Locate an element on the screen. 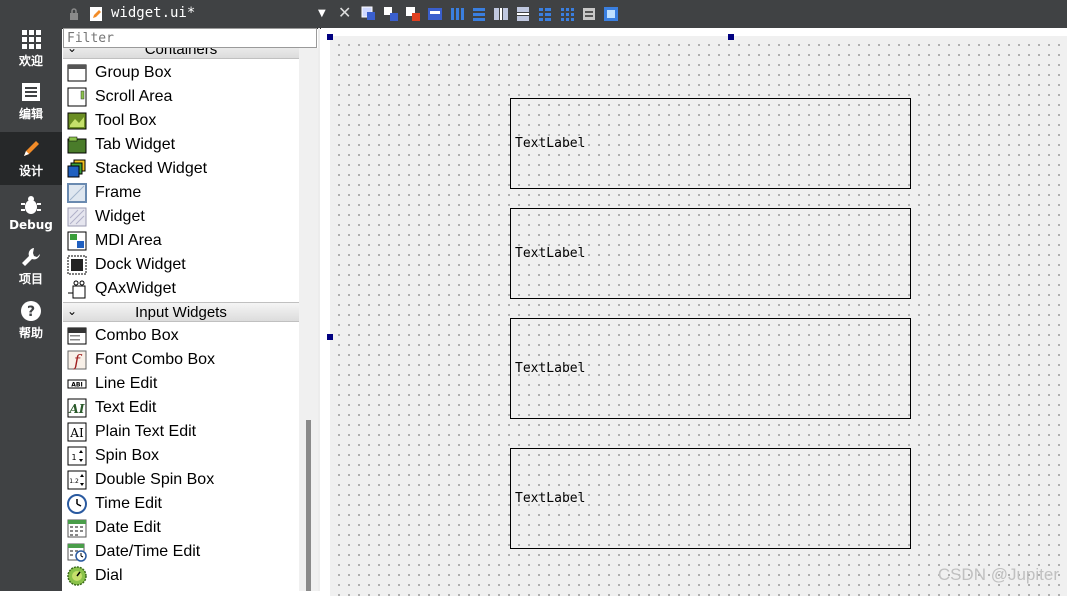 This screenshot has height=596, width=1067. widget-item-dial: Dial is located at coordinates (181, 576).